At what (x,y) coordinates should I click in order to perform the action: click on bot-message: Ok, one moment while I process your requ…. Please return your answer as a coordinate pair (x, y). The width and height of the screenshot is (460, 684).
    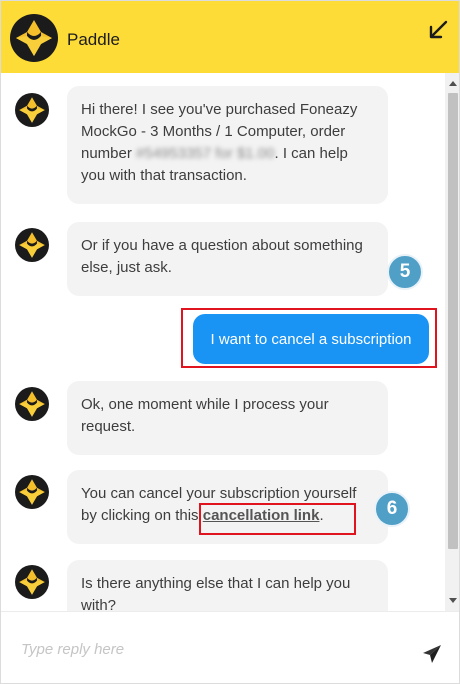
    Looking at the image, I should click on (227, 418).